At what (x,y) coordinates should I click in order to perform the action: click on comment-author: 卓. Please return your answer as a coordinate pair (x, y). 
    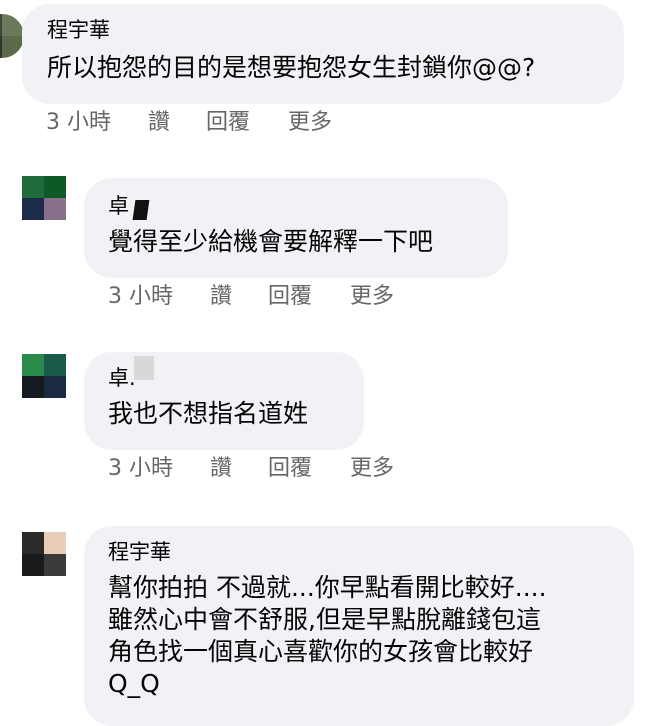
    Looking at the image, I should click on (118, 206).